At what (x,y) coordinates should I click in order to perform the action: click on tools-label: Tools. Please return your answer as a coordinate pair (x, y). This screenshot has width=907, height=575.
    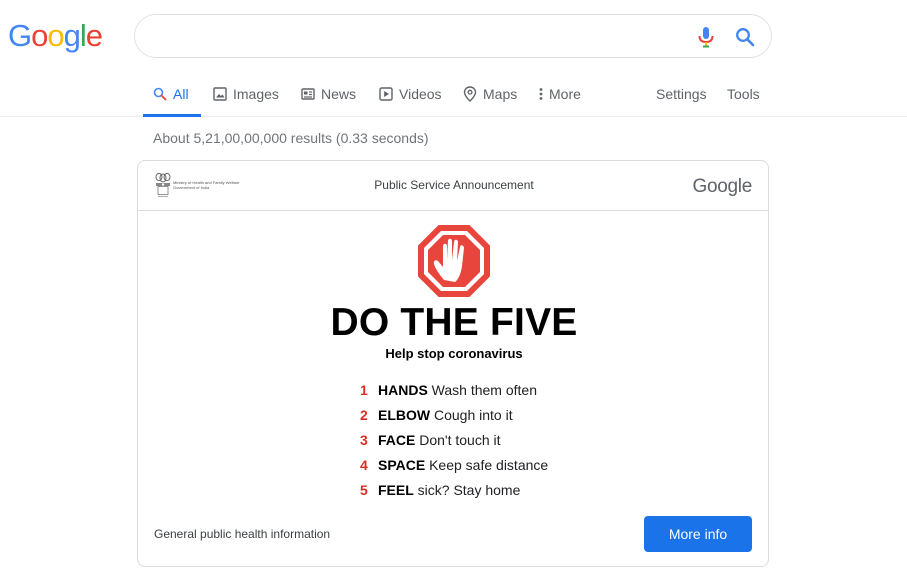
    Looking at the image, I should click on (743, 94).